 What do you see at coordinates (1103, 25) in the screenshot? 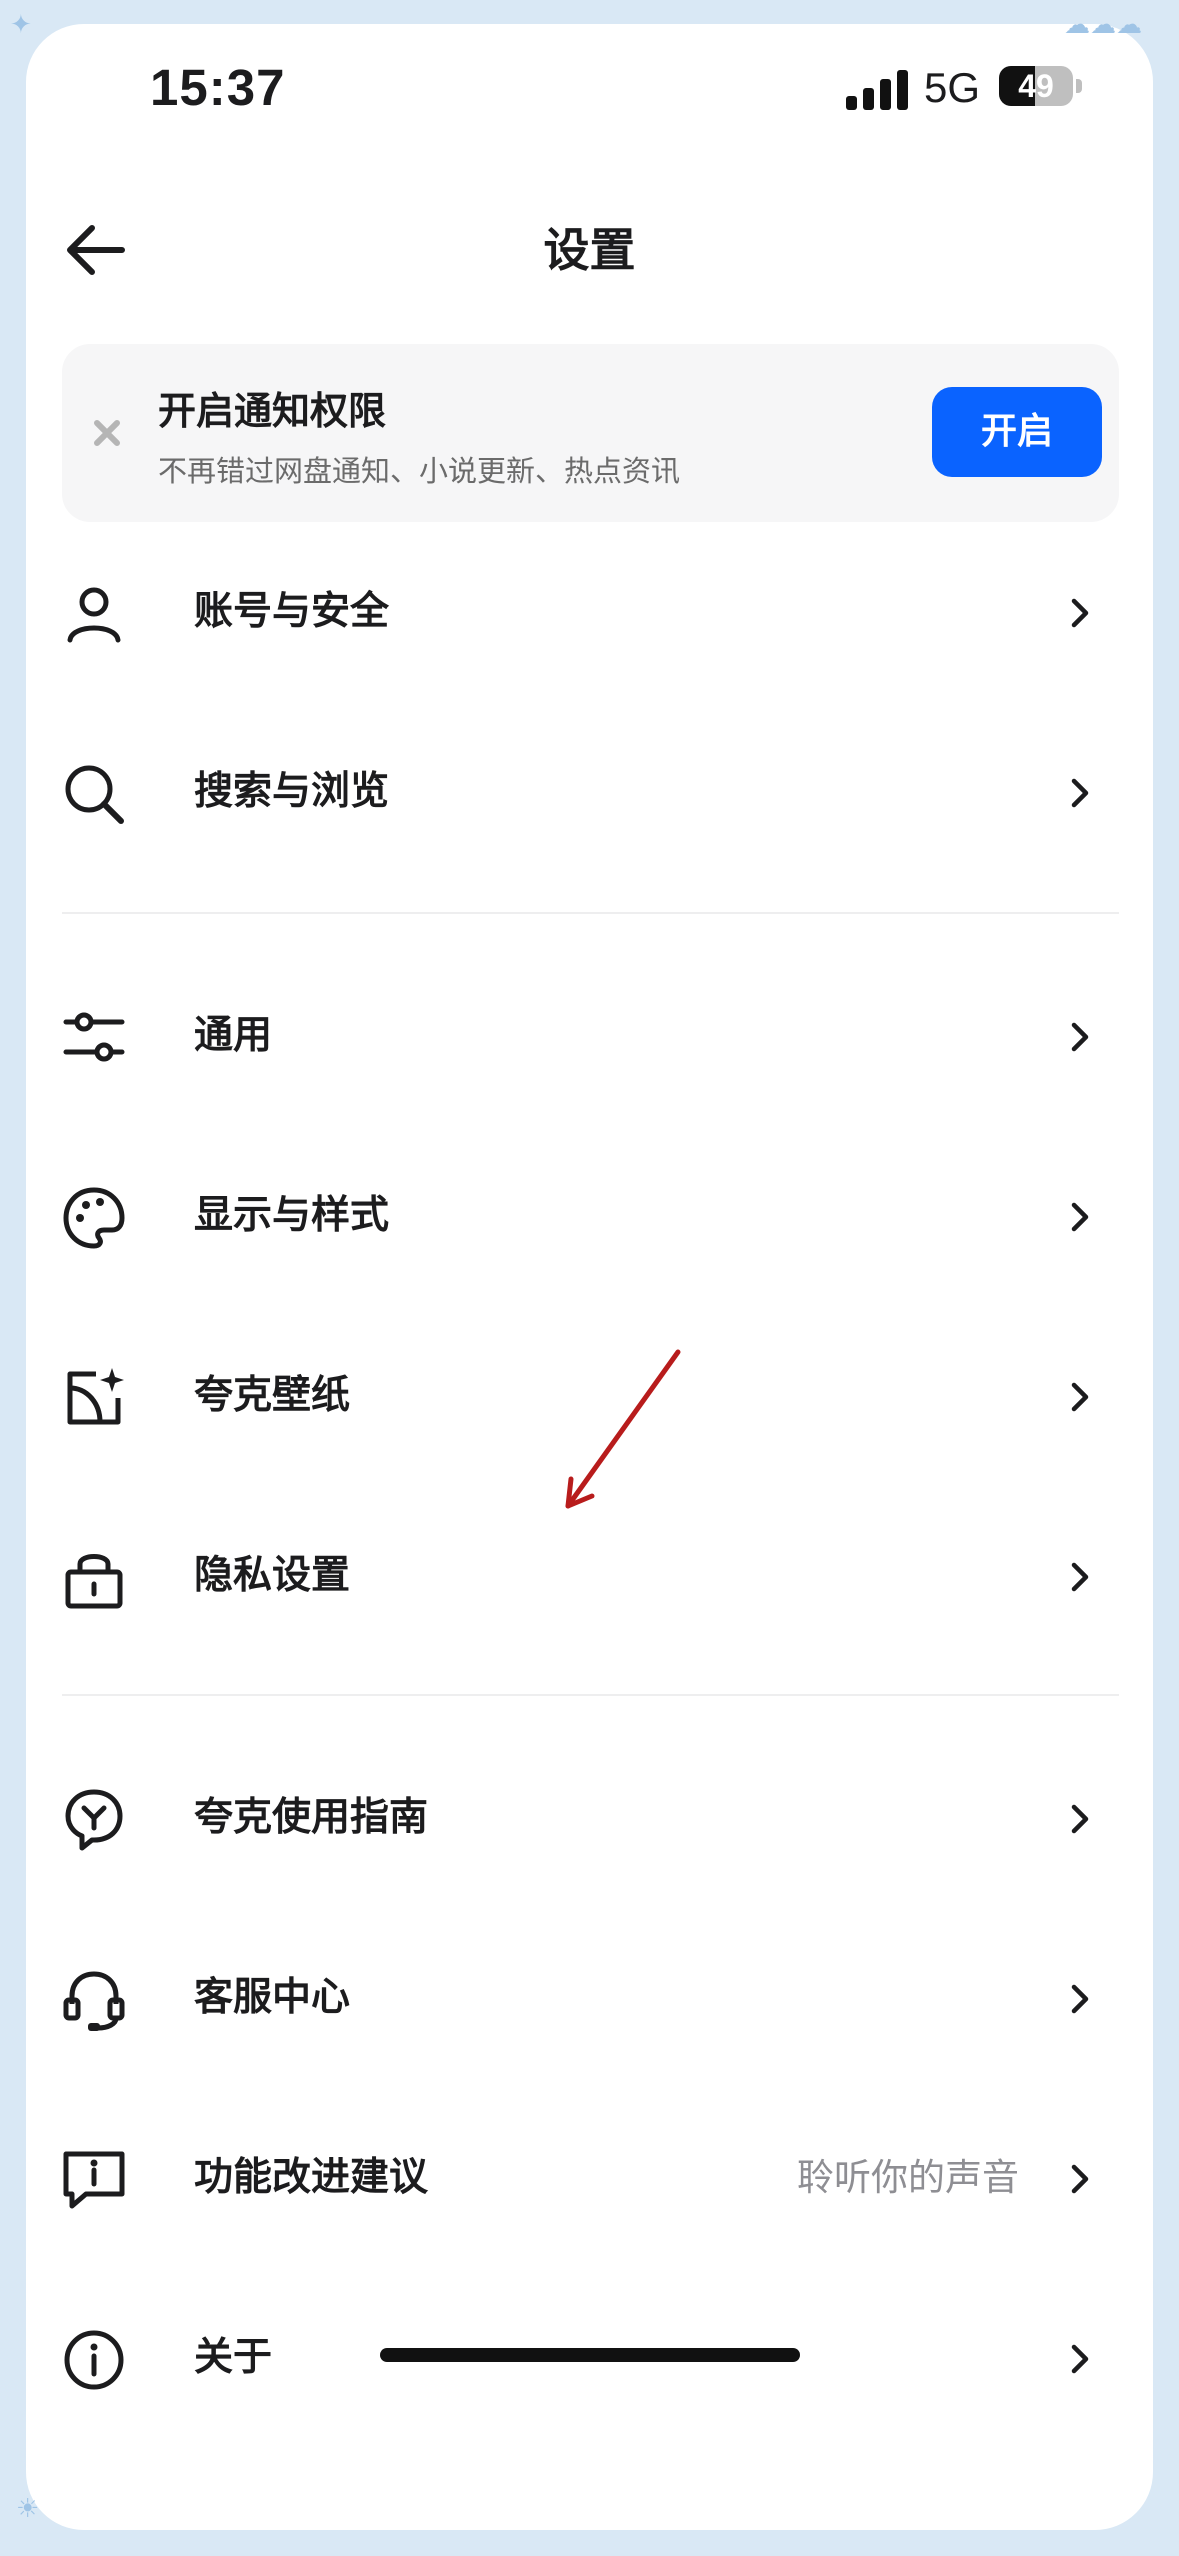
I see `cloud-decoration-icon: ☁☁☁` at bounding box center [1103, 25].